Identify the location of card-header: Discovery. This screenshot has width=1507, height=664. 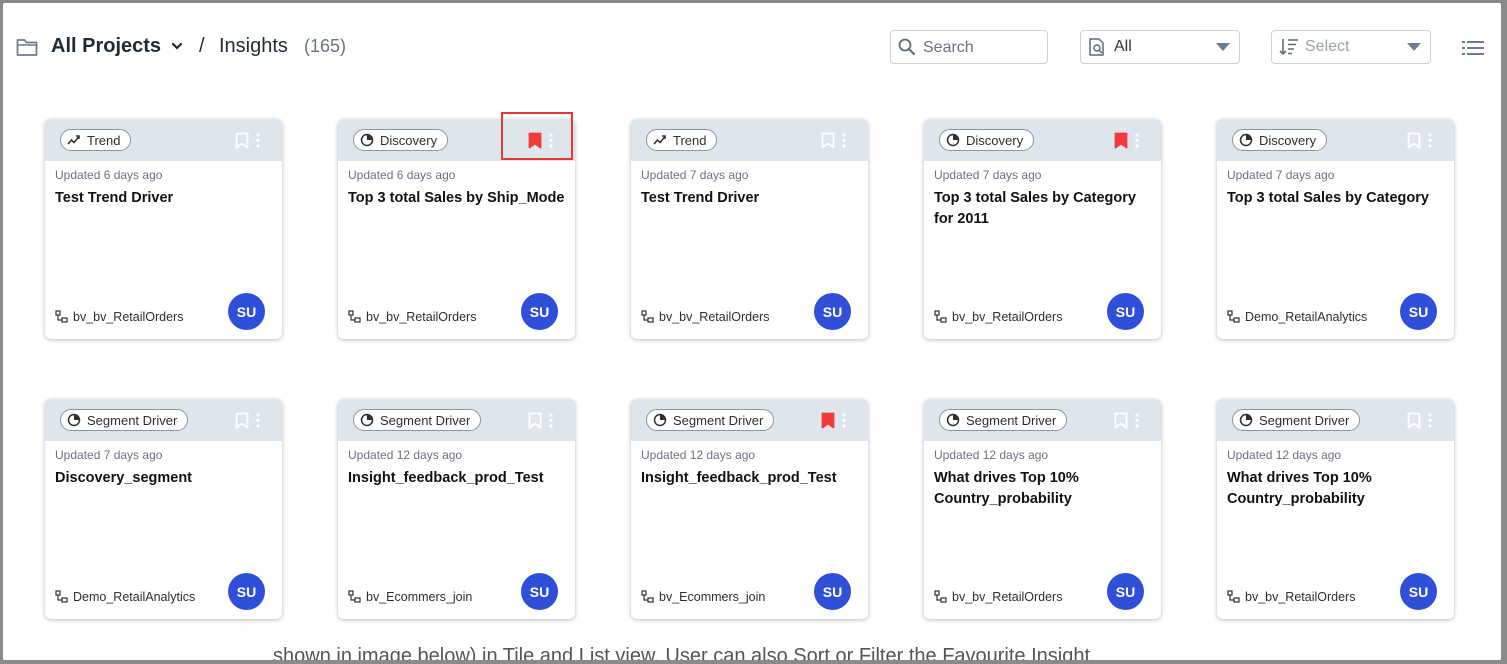
(456, 140).